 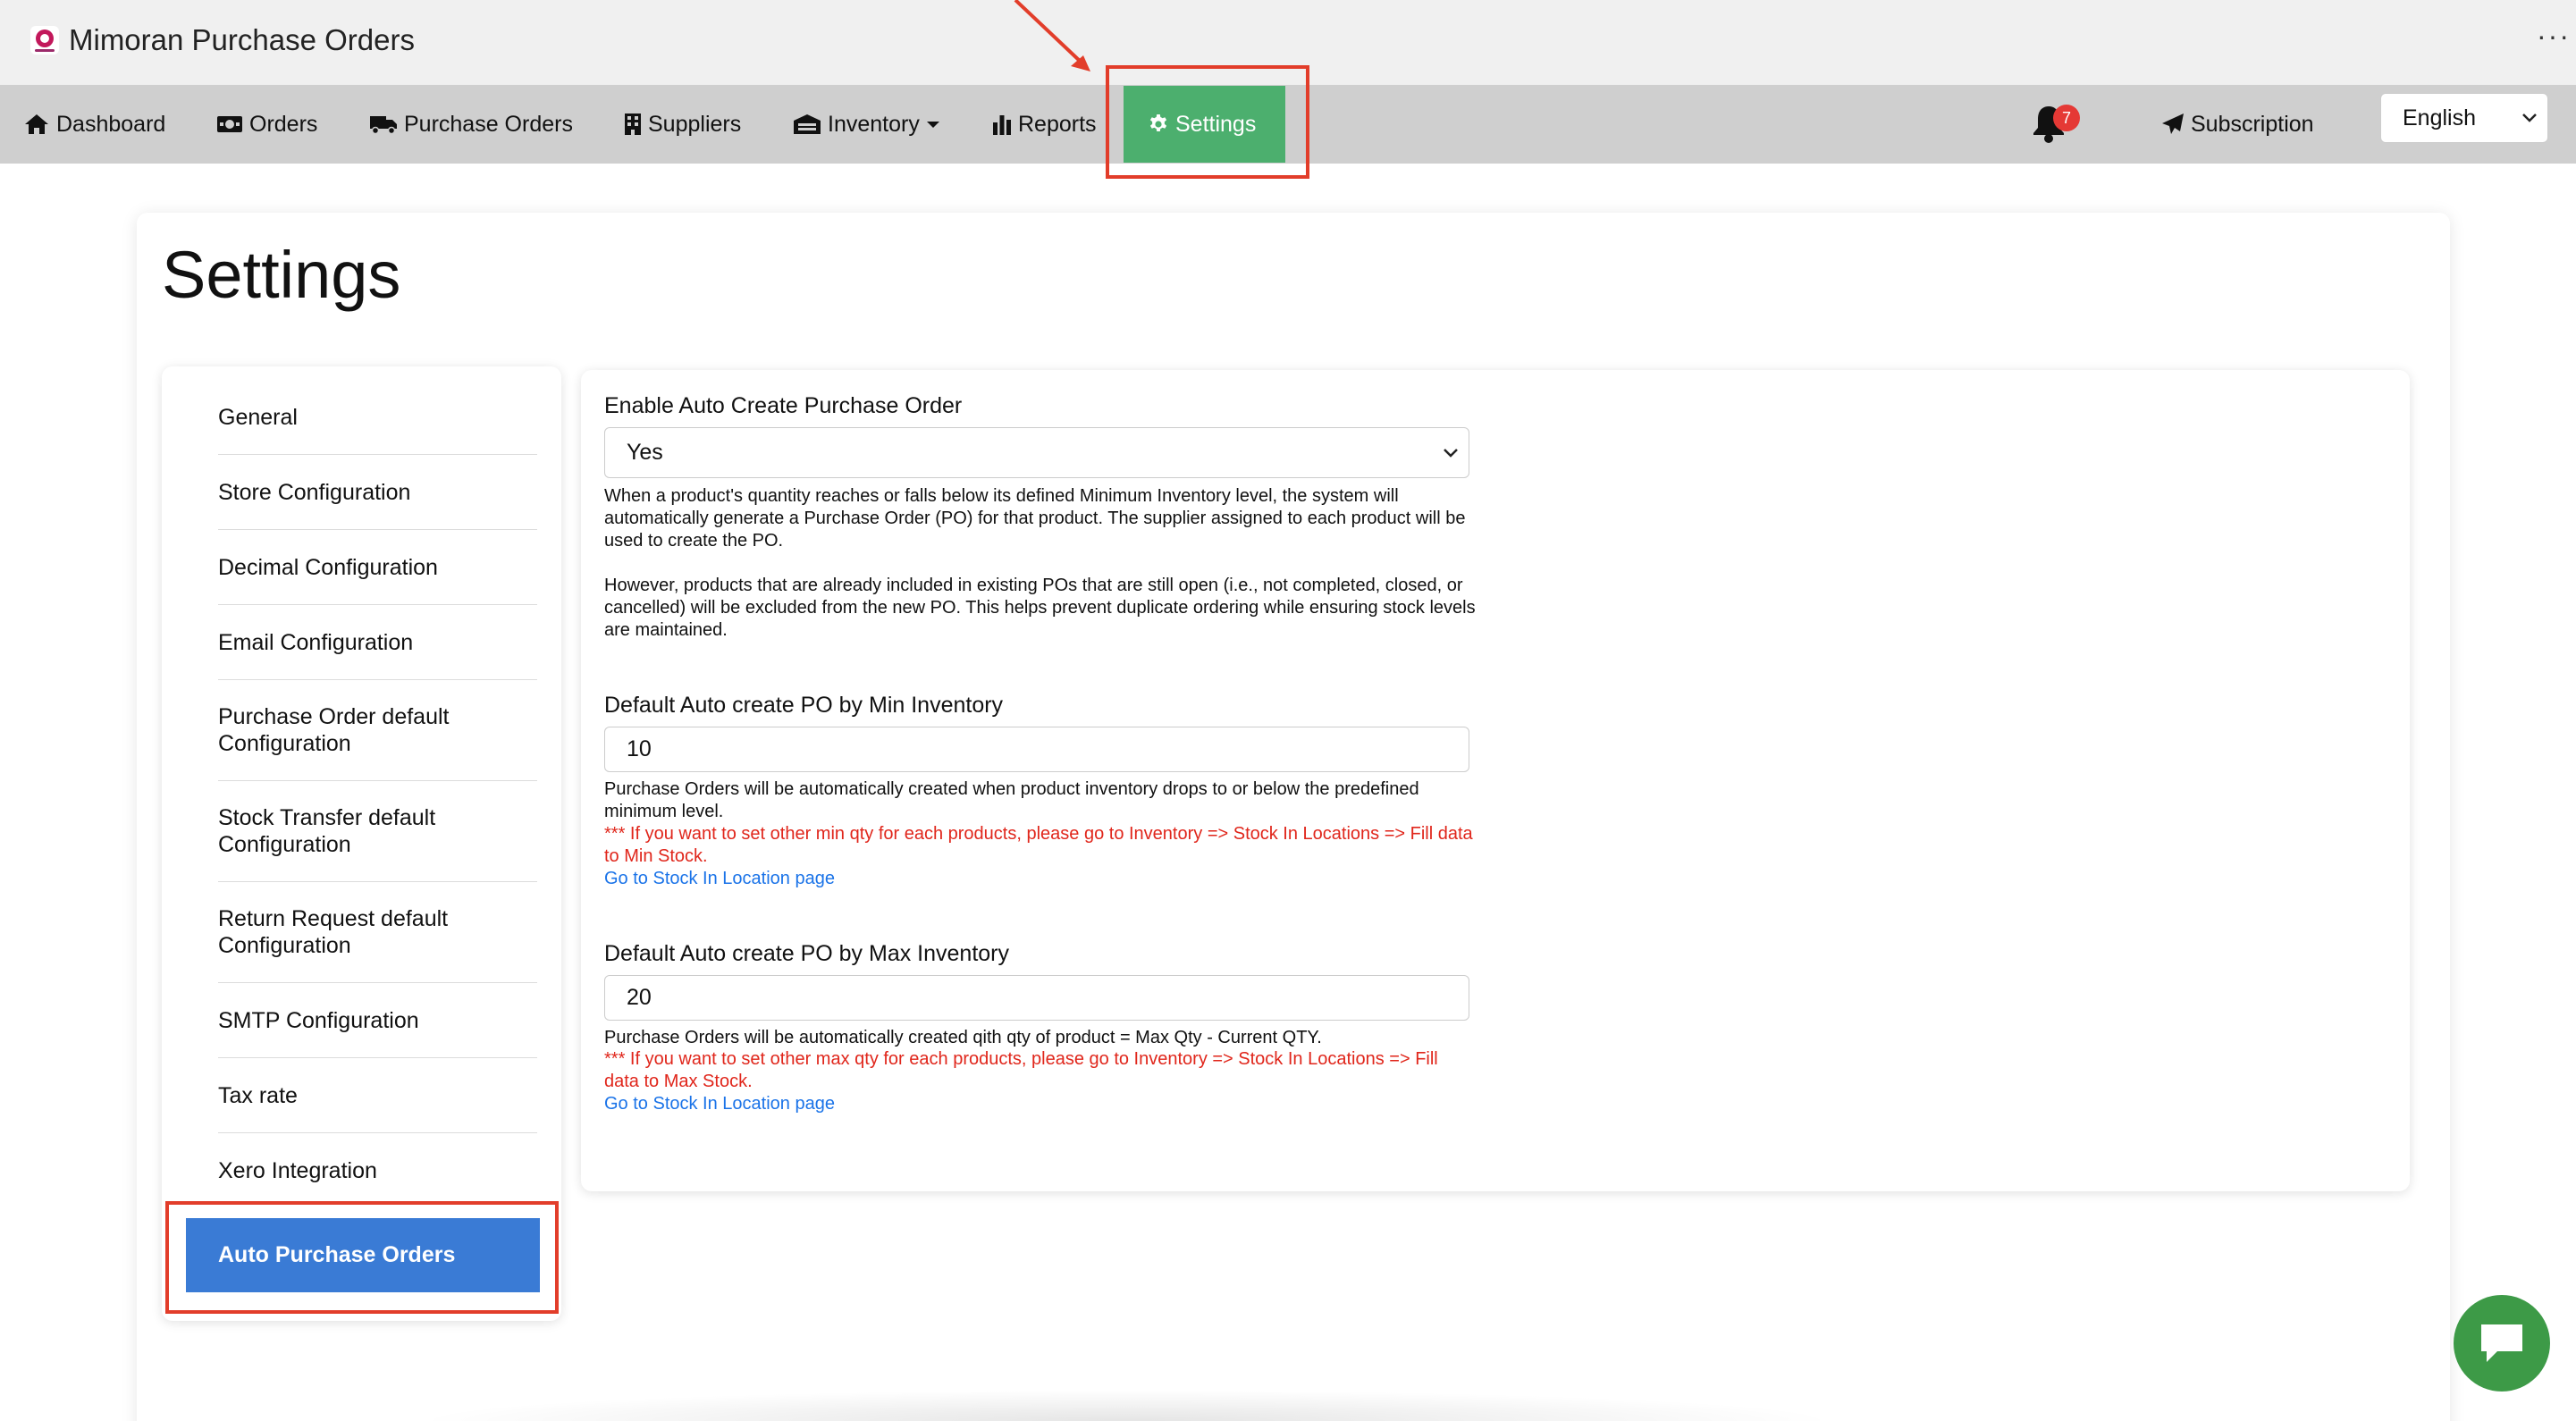 What do you see at coordinates (282, 275) in the screenshot?
I see `page-title: Settings` at bounding box center [282, 275].